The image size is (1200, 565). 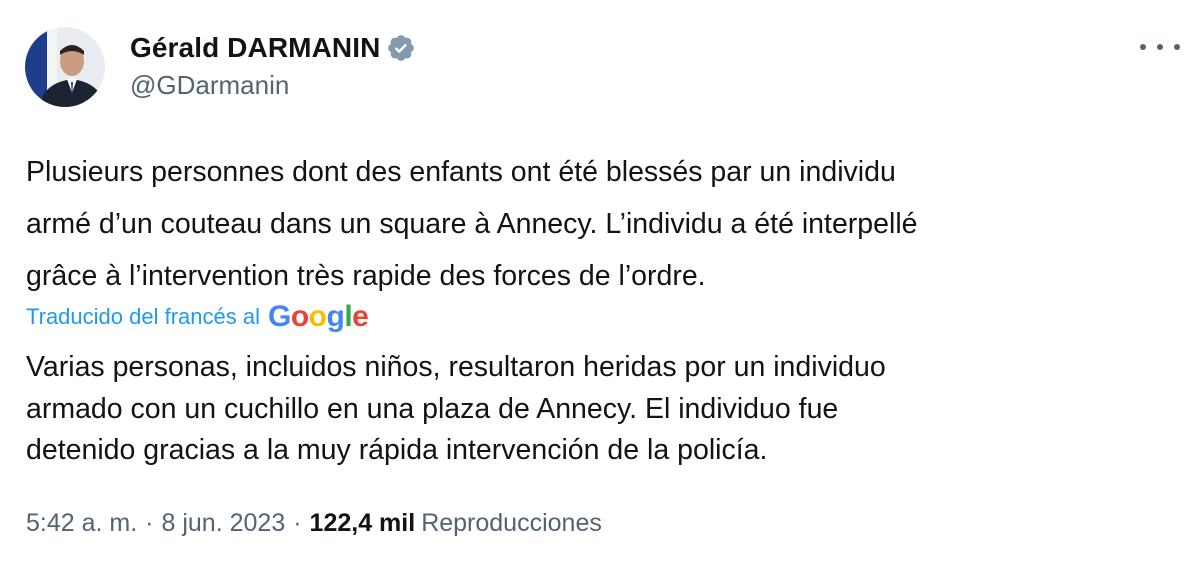 I want to click on tweet-date: 8 jun. 2023, so click(x=224, y=523).